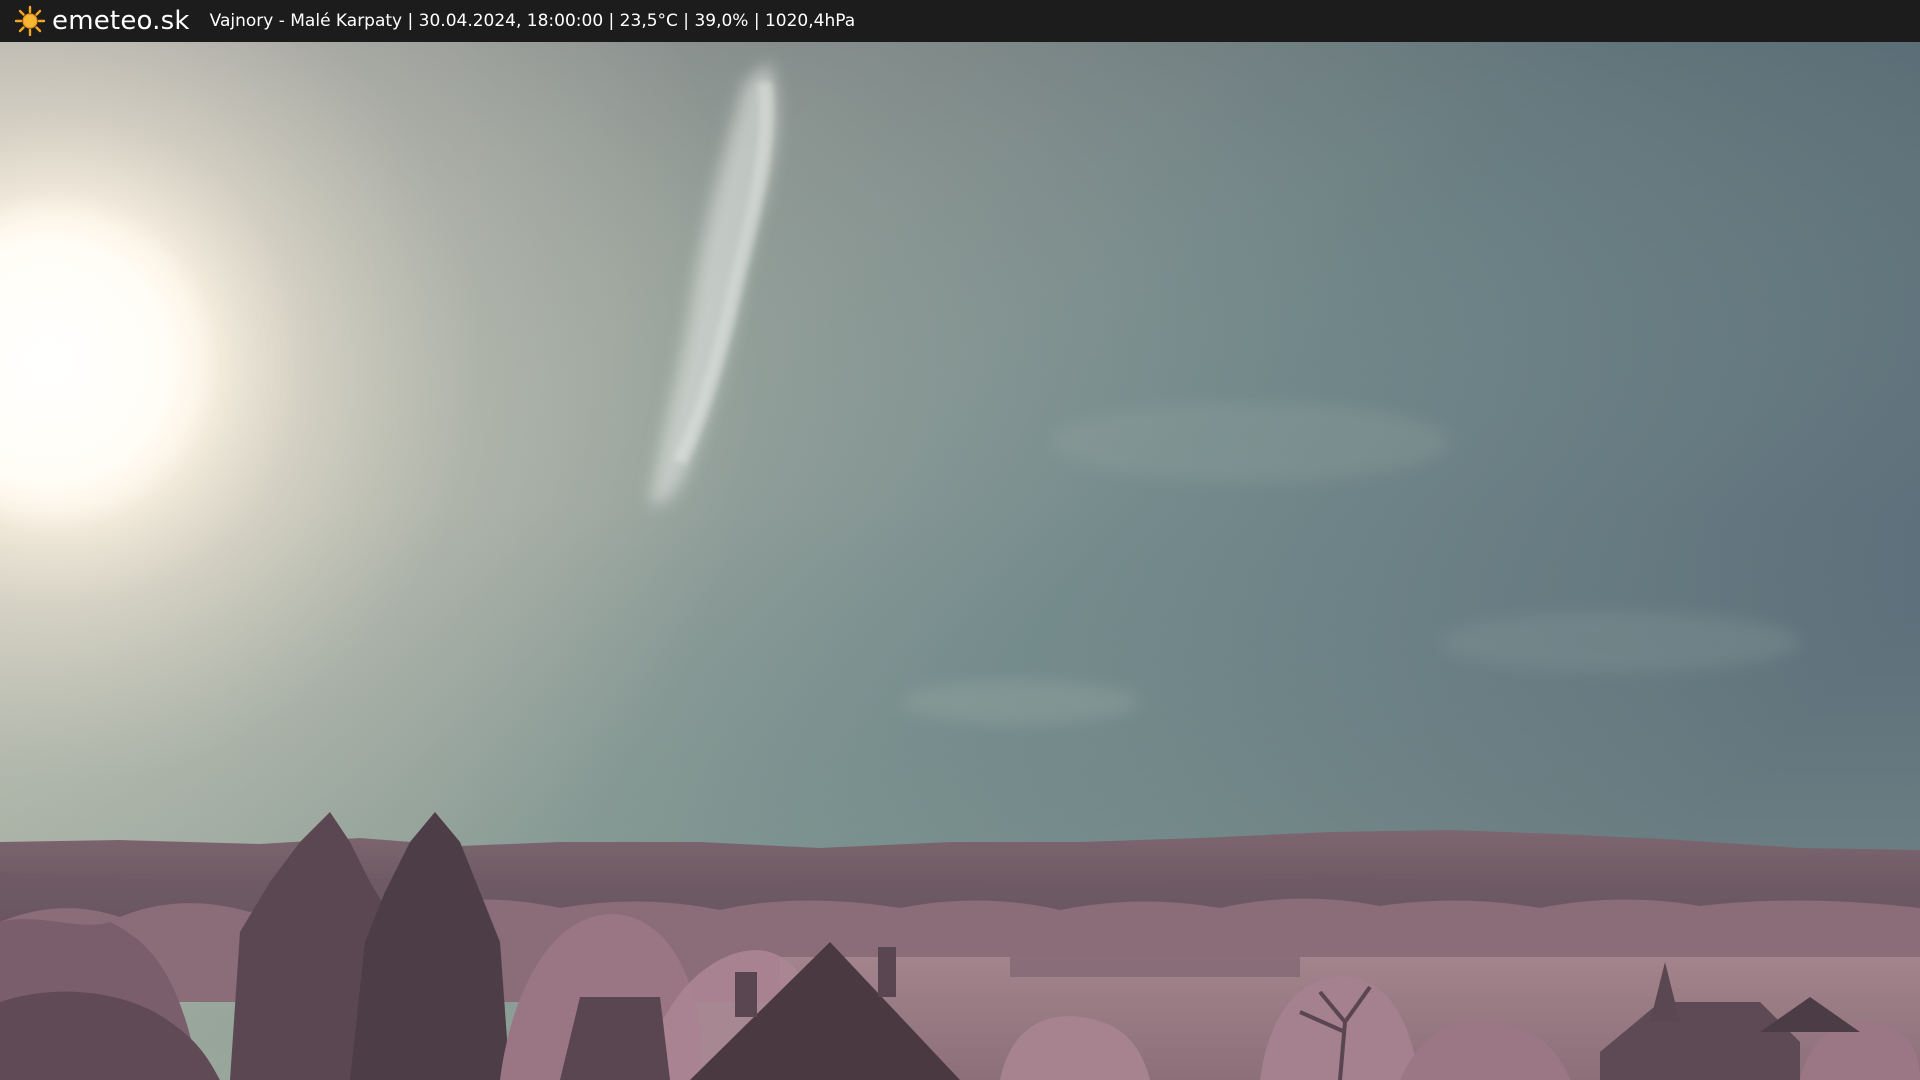  I want to click on site-logo: emeteo.sk, so click(102, 21).